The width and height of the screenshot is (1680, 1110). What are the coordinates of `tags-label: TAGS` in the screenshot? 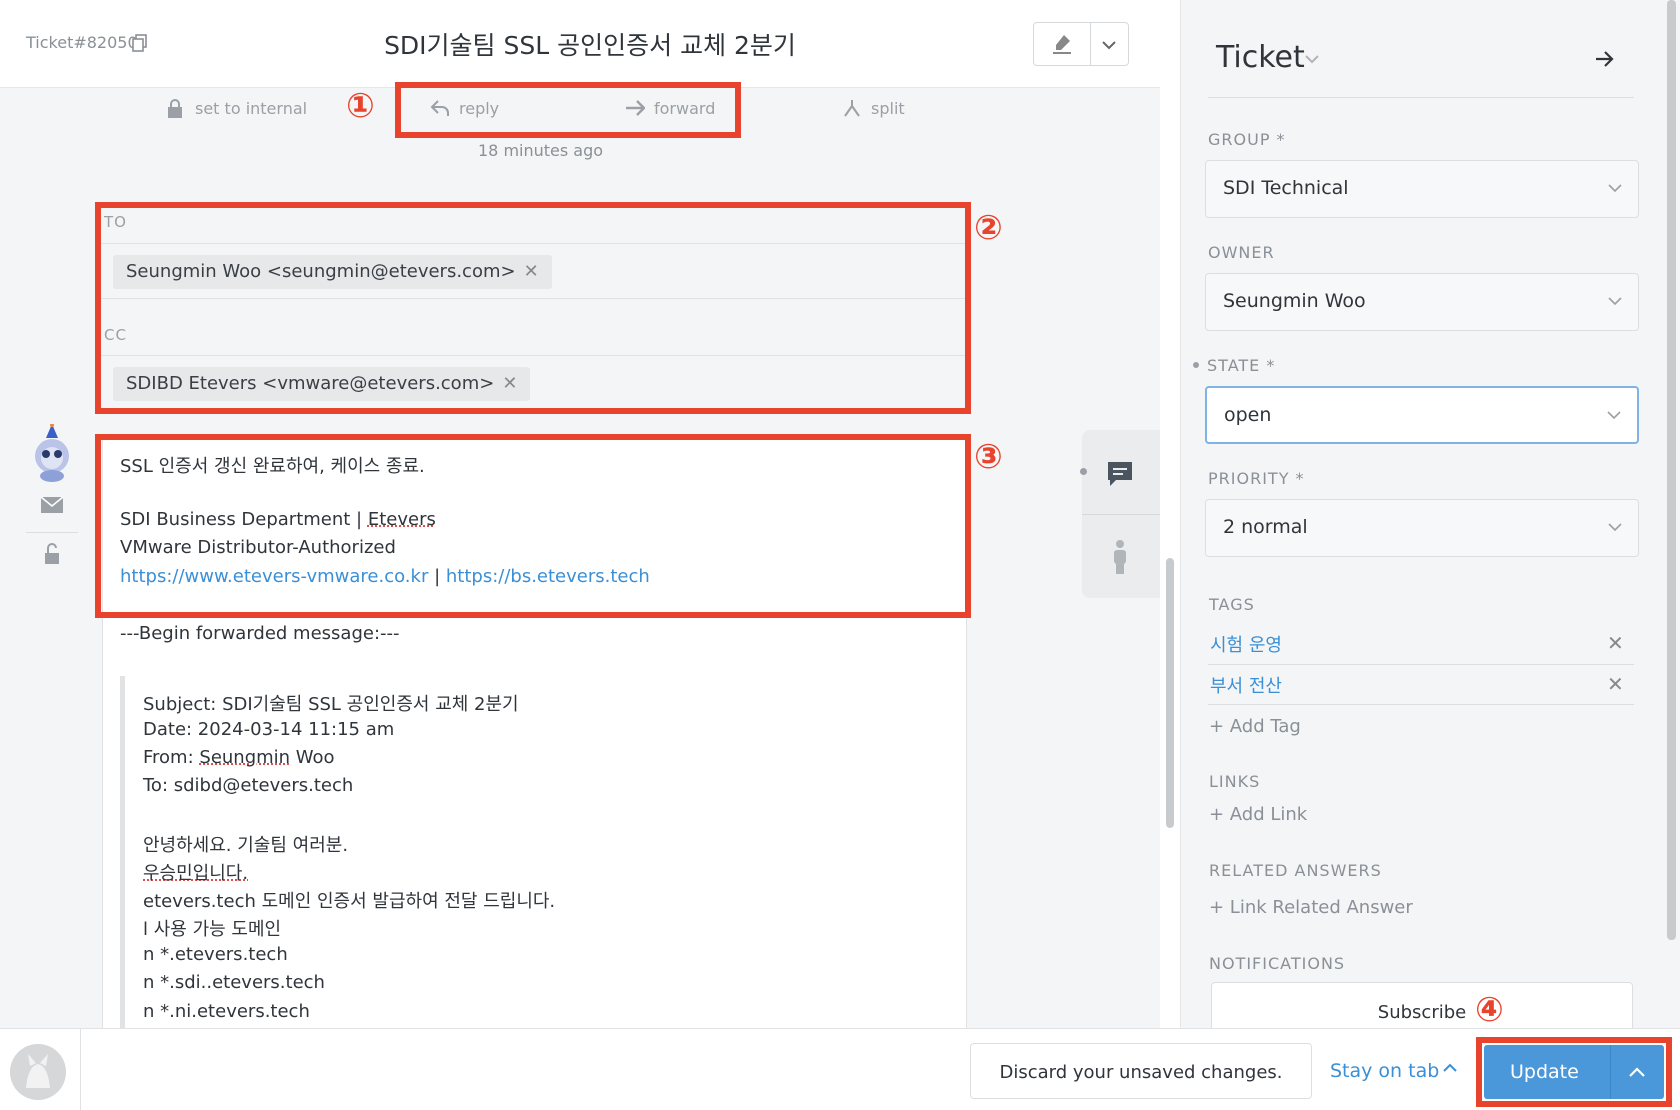 It's located at (1232, 604).